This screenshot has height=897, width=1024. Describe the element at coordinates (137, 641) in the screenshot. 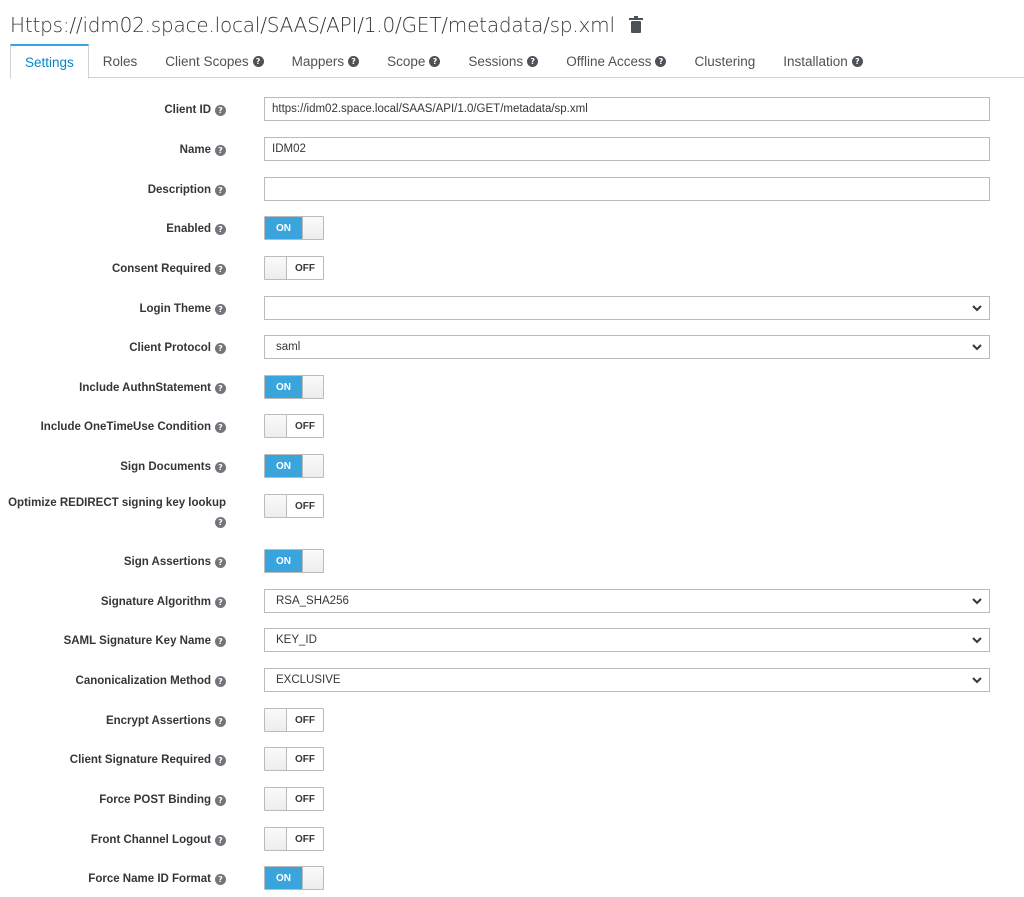

I see `label-text: SAML Signature Key Name` at that location.